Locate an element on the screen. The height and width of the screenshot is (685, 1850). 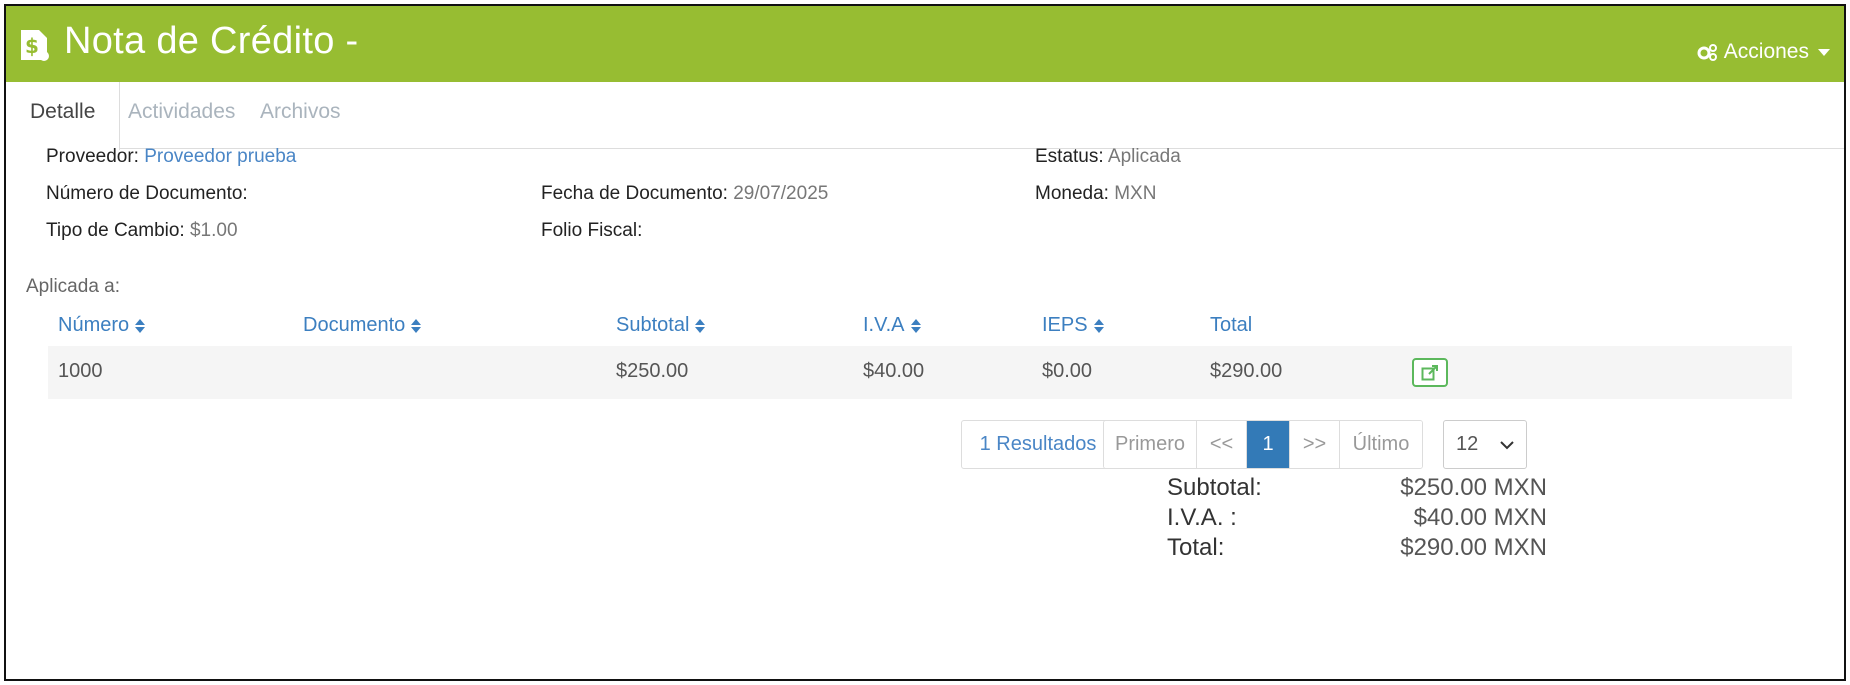
page-first-button: Primero is located at coordinates (1150, 444).